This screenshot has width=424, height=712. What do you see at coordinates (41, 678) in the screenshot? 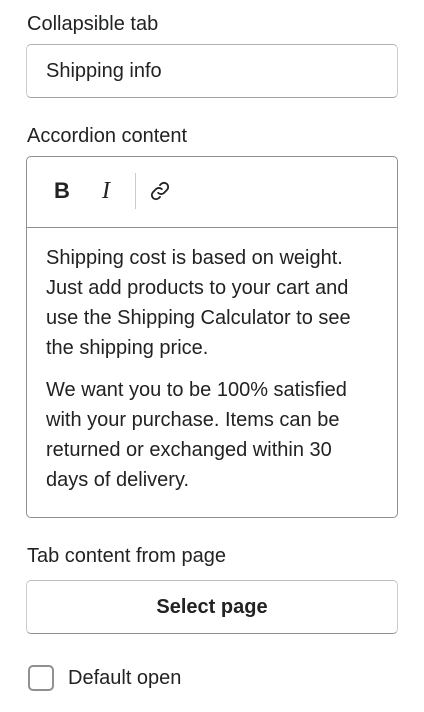
I see `default-open-checkbox` at bounding box center [41, 678].